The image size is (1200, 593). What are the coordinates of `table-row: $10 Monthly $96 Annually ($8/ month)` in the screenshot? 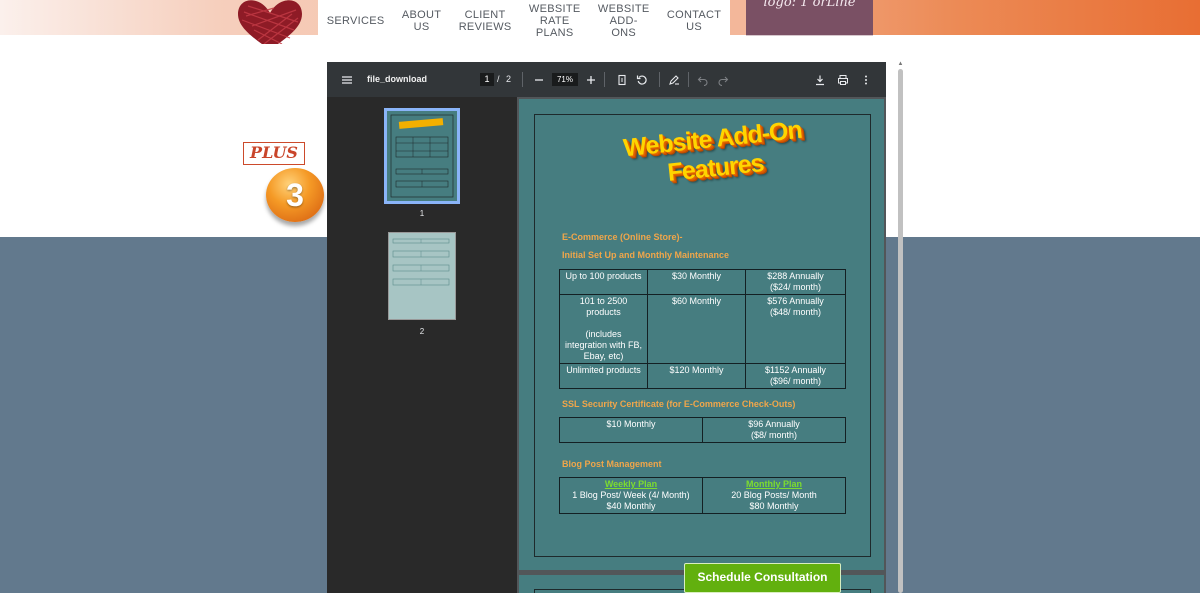 It's located at (702, 430).